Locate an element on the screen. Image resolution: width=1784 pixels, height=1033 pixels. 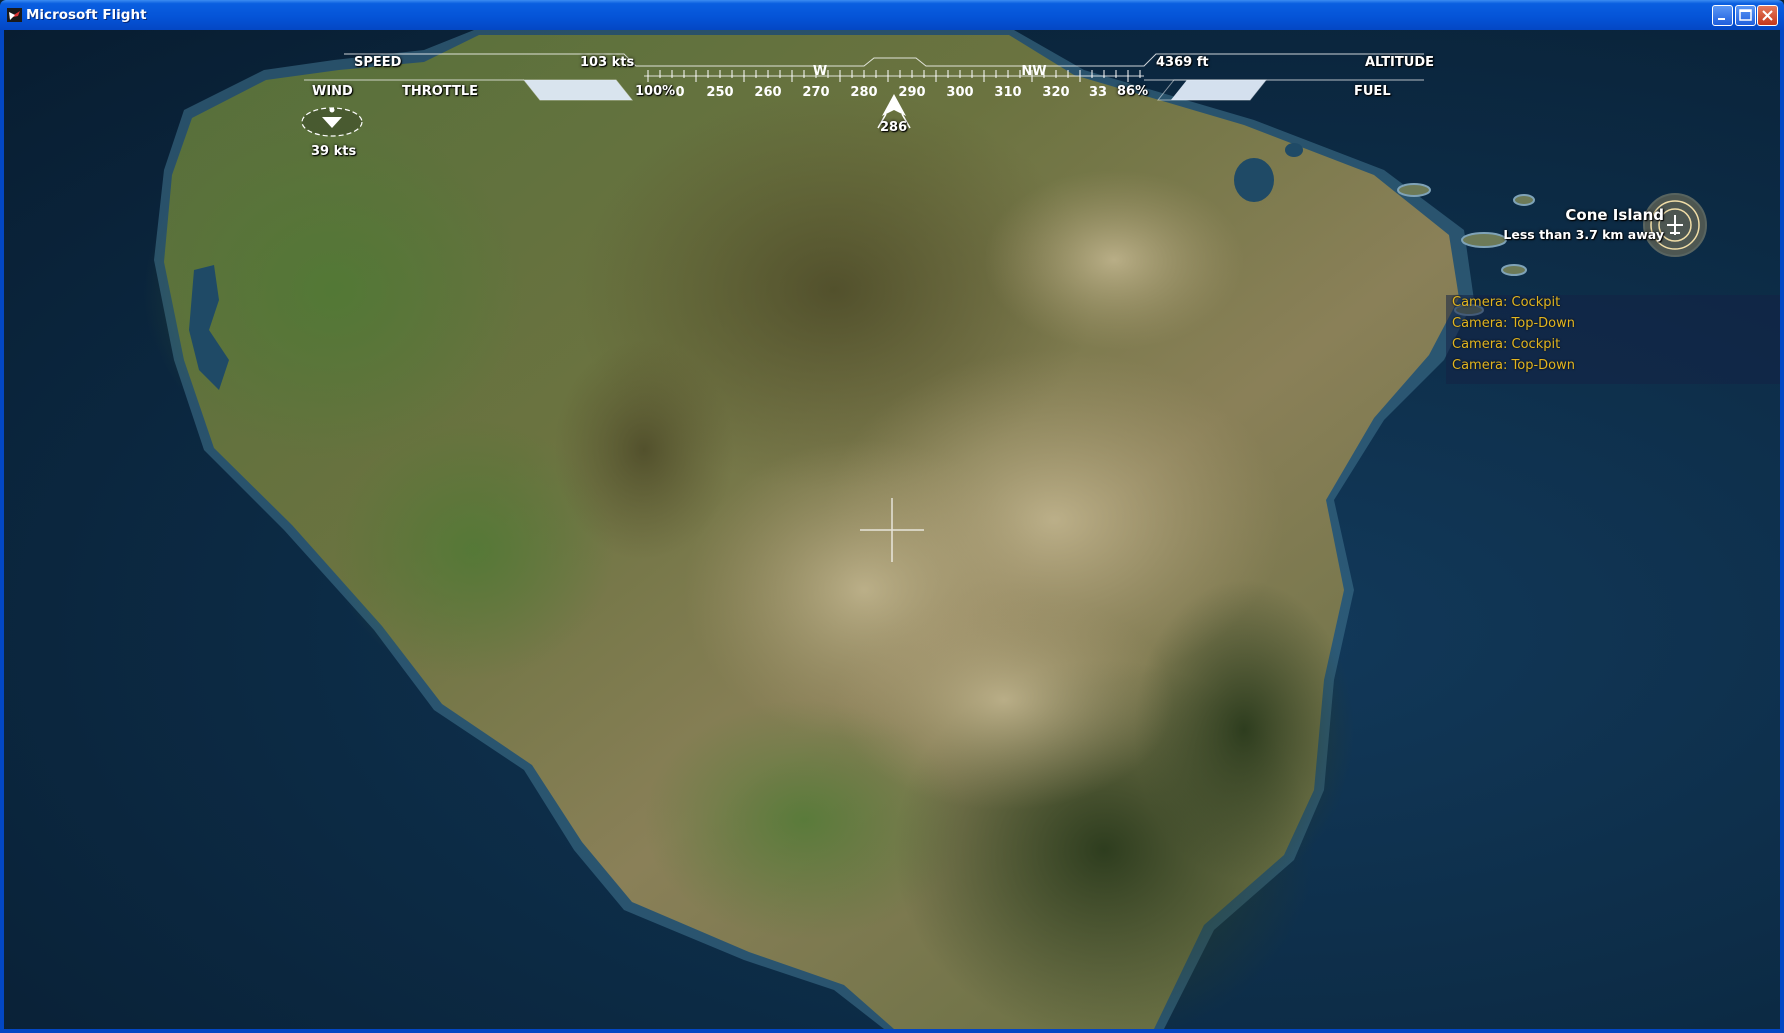
wind-label: WIND is located at coordinates (332, 91).